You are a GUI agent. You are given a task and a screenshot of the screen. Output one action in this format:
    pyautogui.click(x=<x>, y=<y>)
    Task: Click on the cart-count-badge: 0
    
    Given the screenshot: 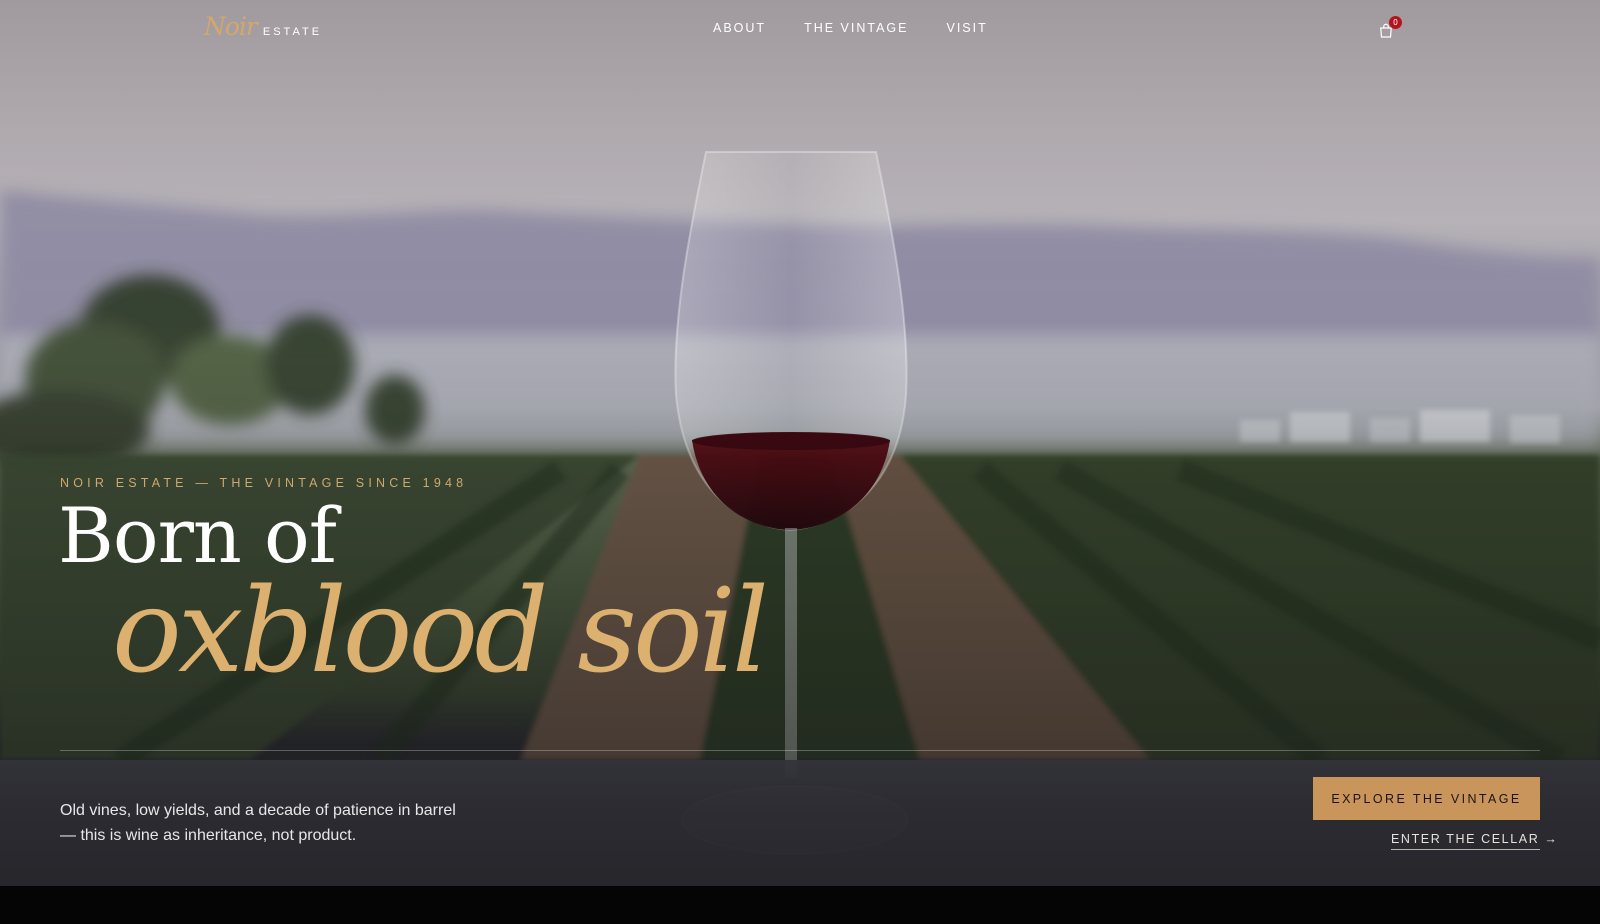 What is the action you would take?
    pyautogui.click(x=1395, y=22)
    